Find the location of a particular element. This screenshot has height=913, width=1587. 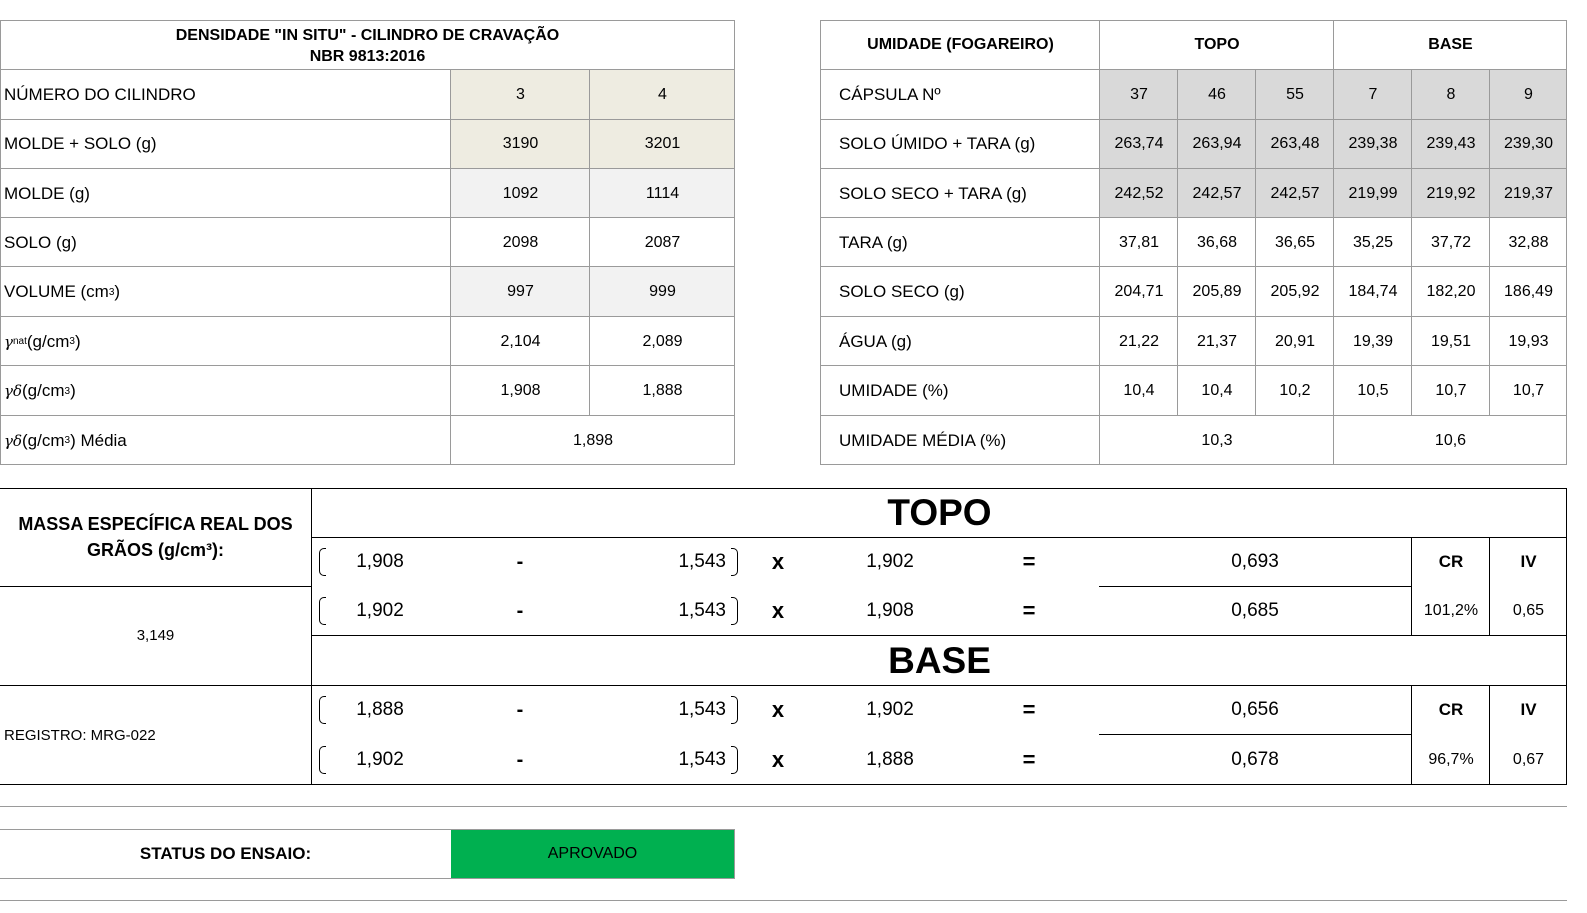

moisture-cell: 205,92 is located at coordinates (1295, 291).